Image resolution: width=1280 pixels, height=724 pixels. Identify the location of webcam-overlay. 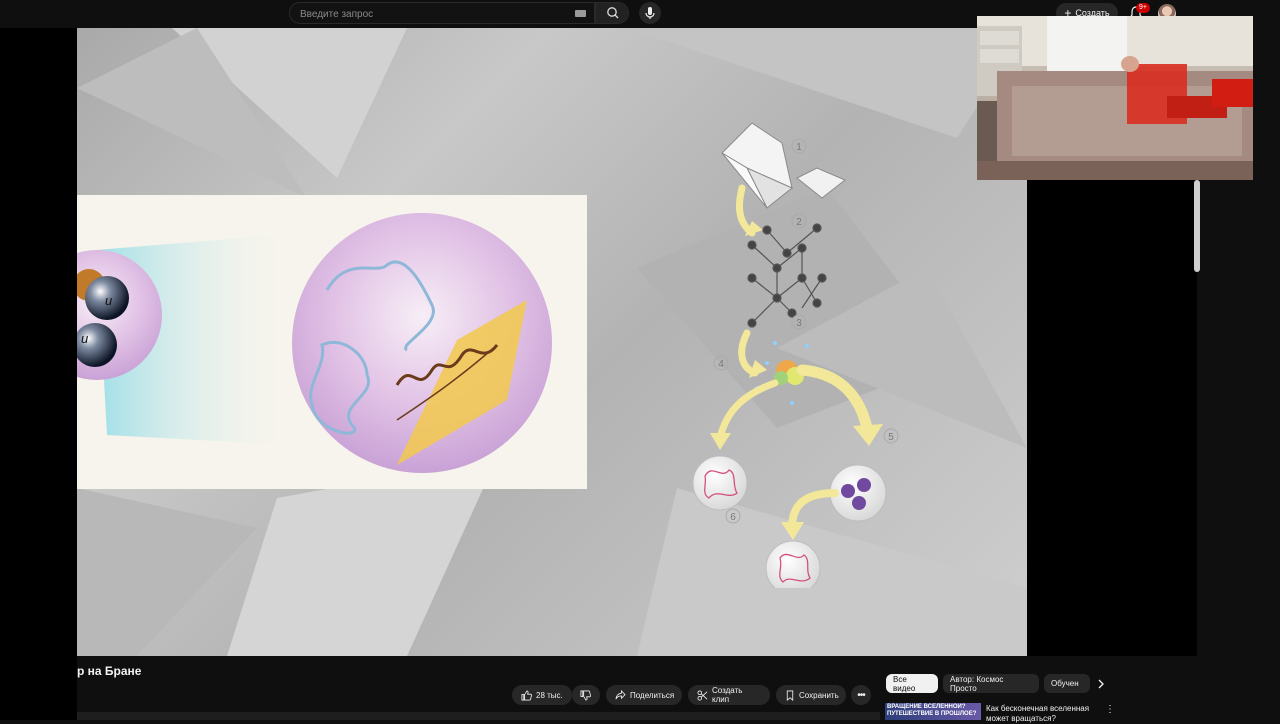
(1115, 98).